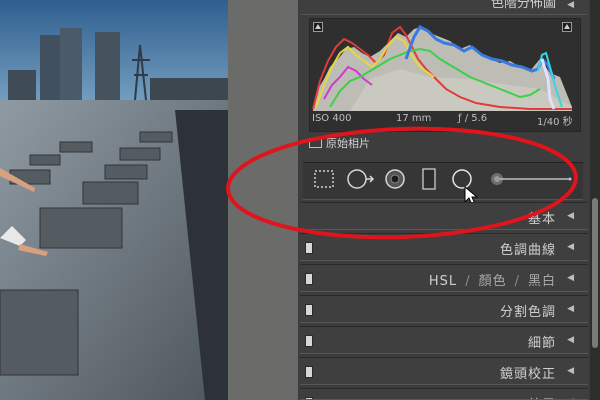  What do you see at coordinates (443, 281) in the screenshot?
I see `hsl-tab: HSL` at bounding box center [443, 281].